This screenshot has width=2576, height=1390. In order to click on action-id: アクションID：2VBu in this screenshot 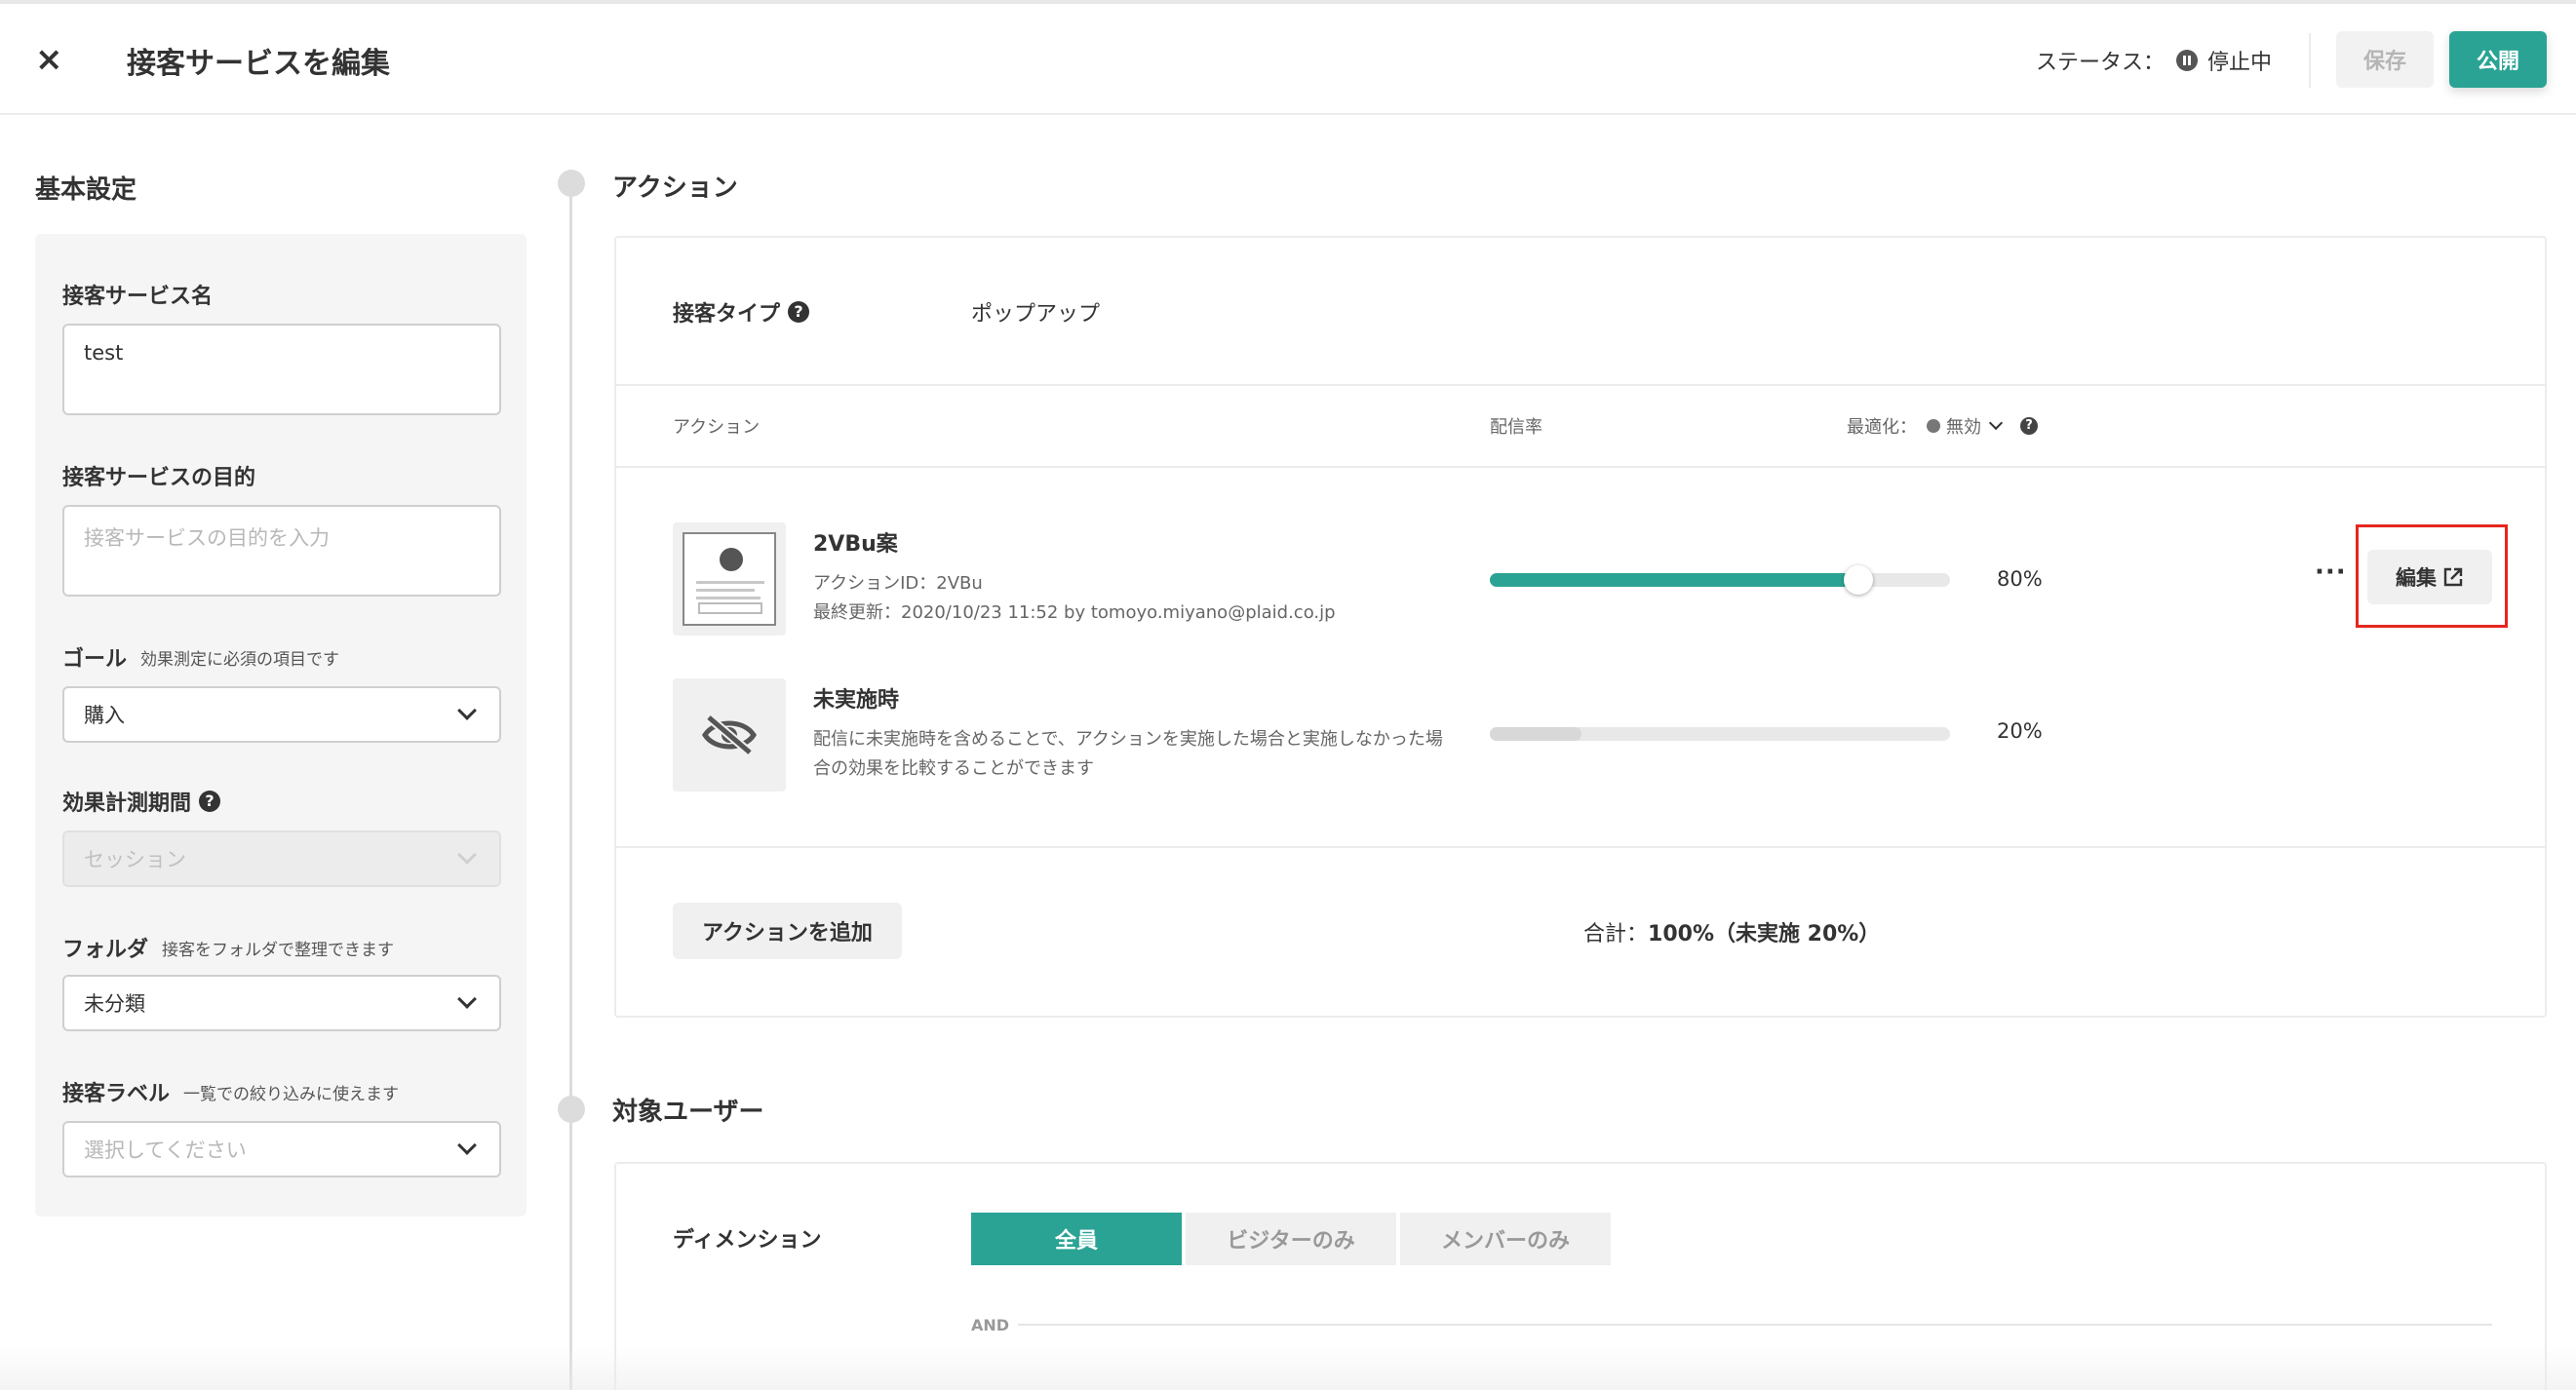, I will do `click(898, 583)`.